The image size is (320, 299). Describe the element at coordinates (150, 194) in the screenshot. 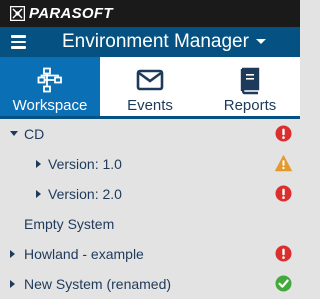

I see `tree-item-version-2: Version: 2.0` at that location.